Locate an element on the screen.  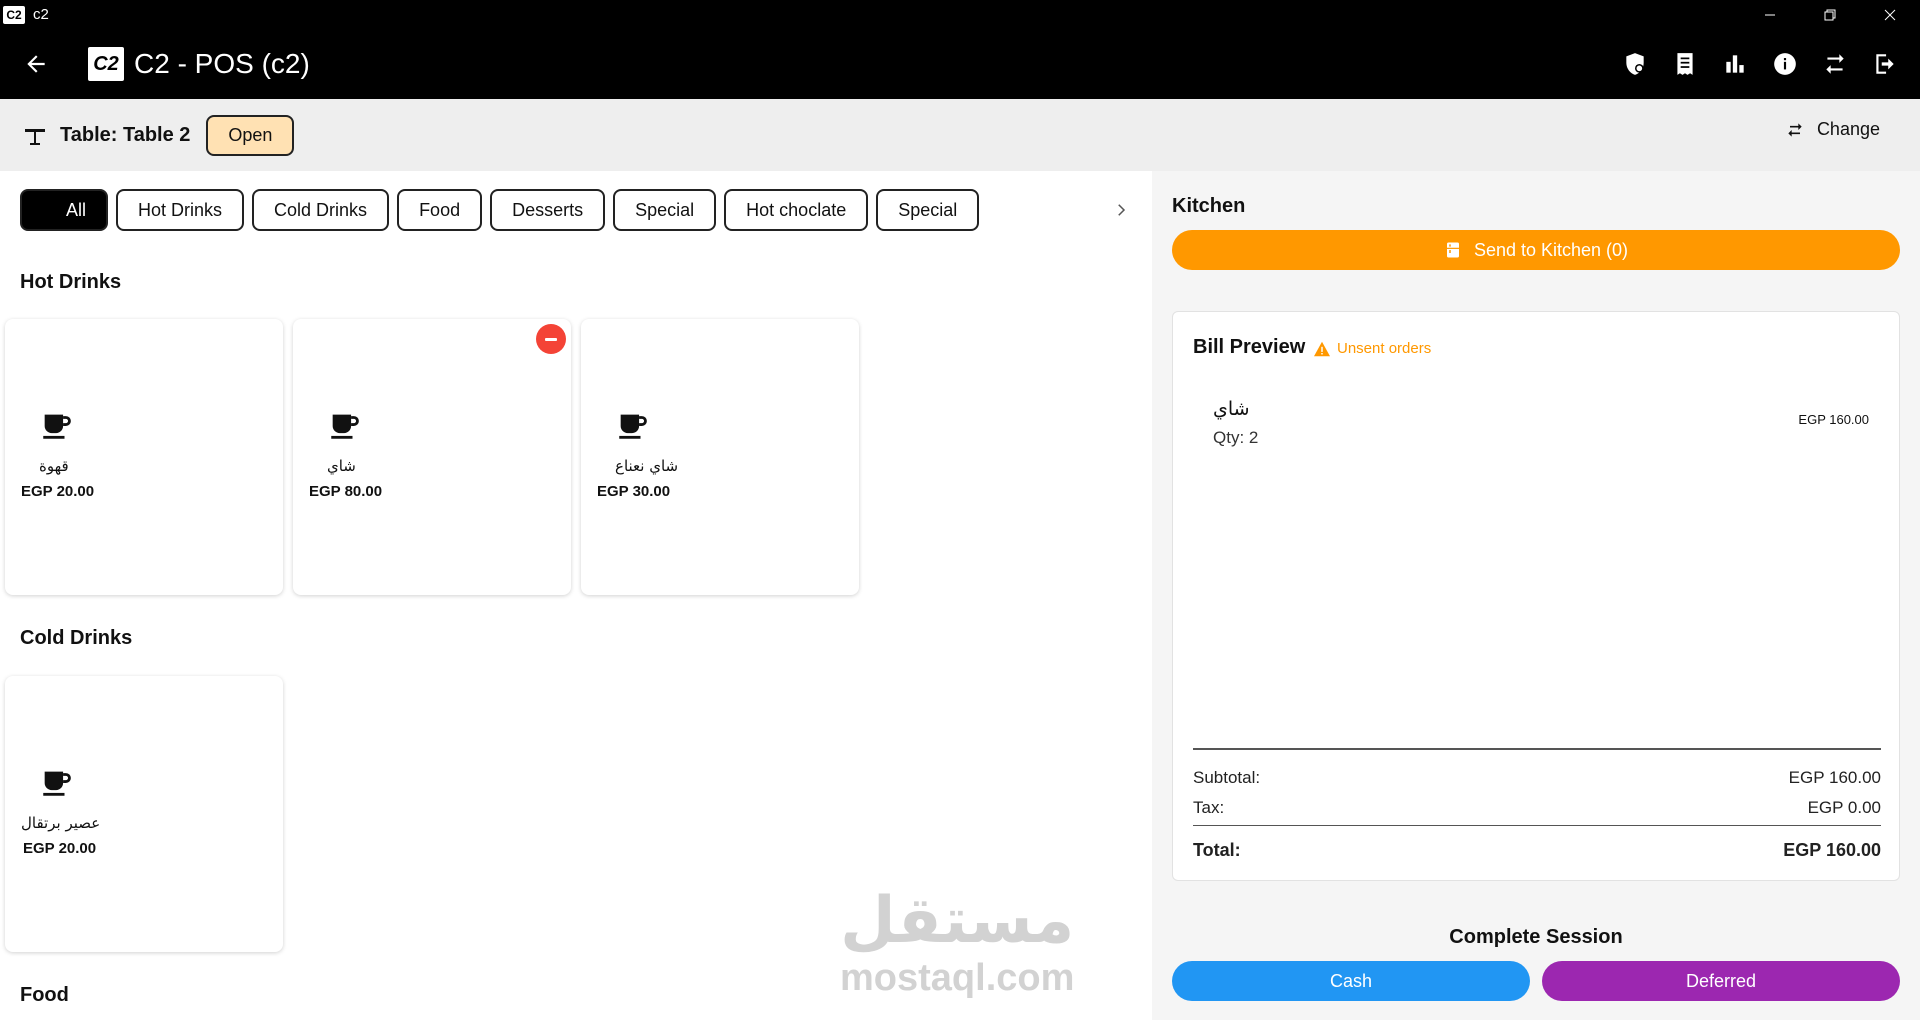
send-to-kitchen-button: Send to Kitchen (0) is located at coordinates (1536, 250).